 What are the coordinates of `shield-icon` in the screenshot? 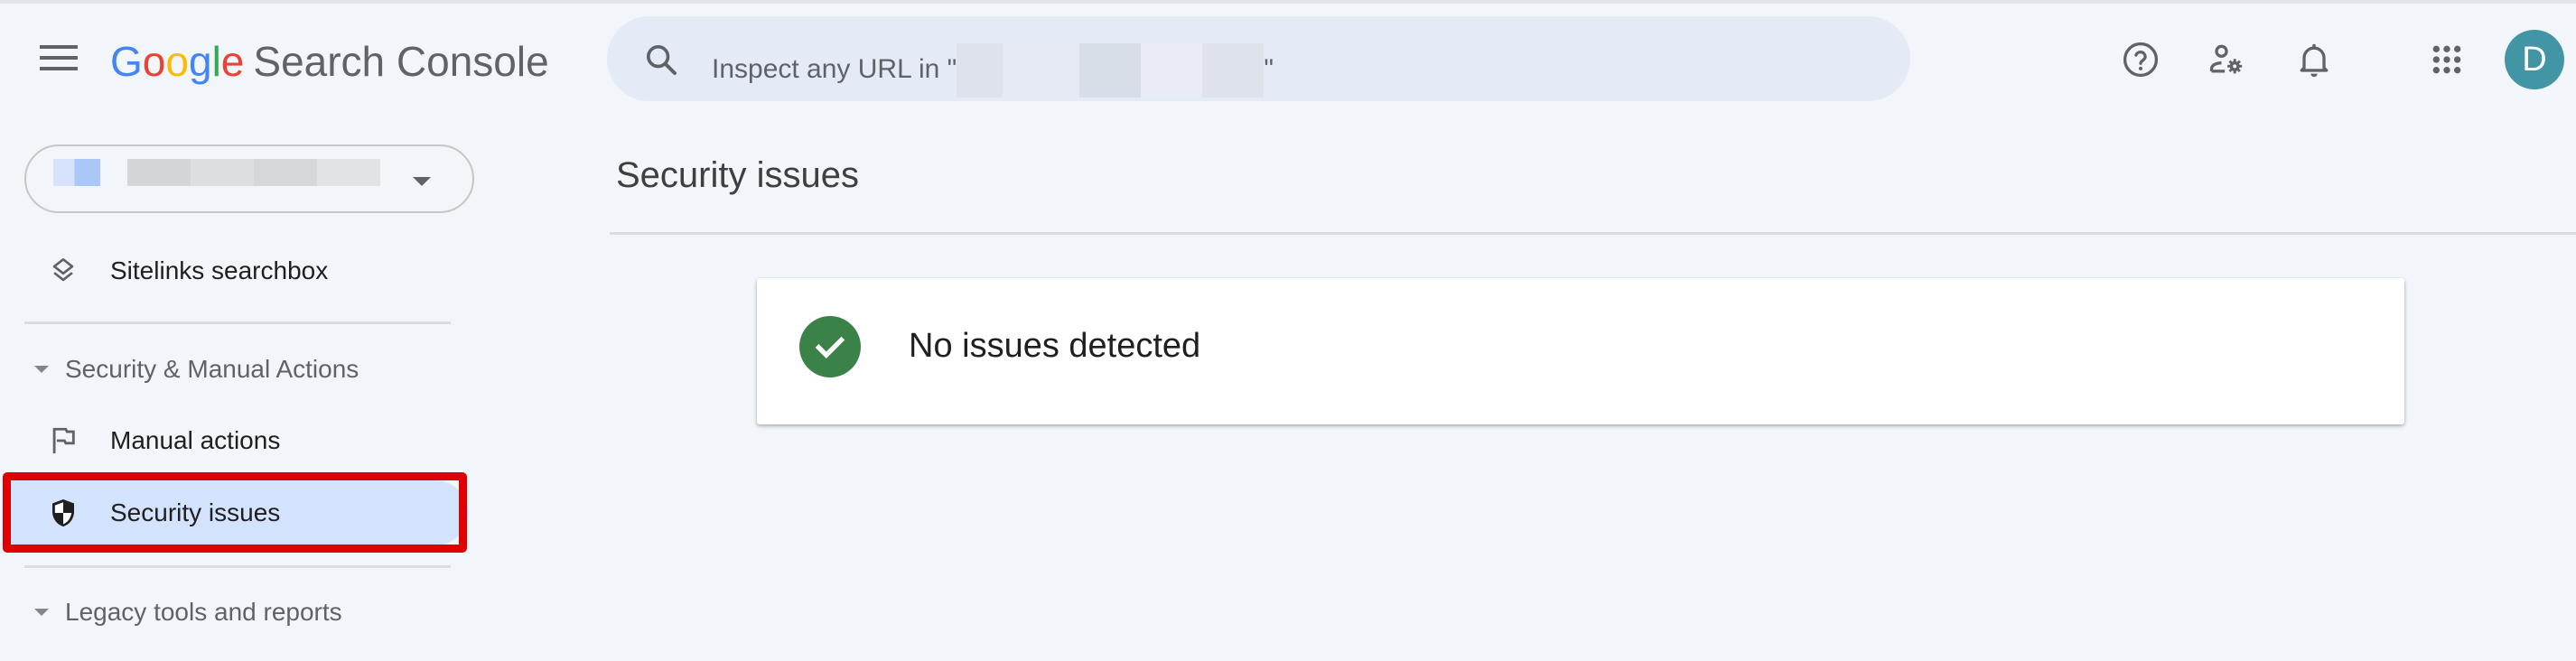 It's located at (63, 513).